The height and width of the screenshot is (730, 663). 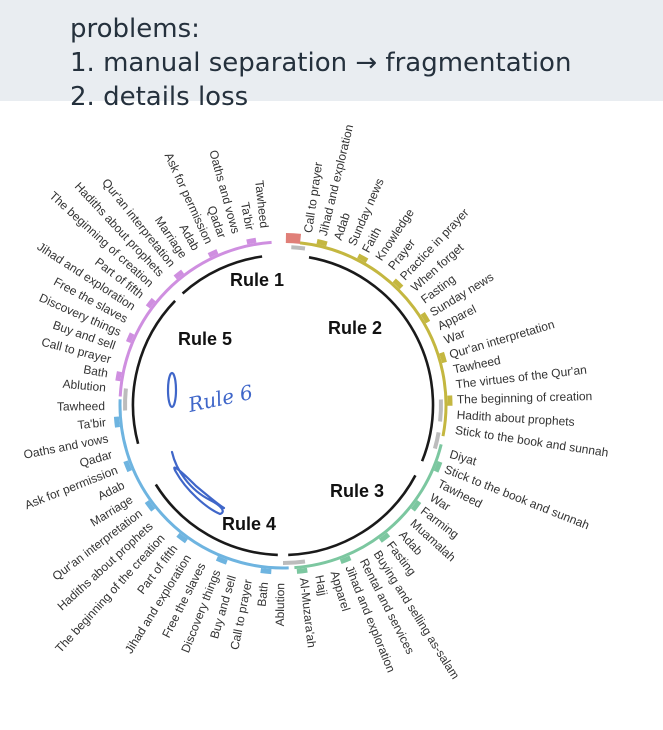 I want to click on topic-label: Hajj, so click(x=321, y=585).